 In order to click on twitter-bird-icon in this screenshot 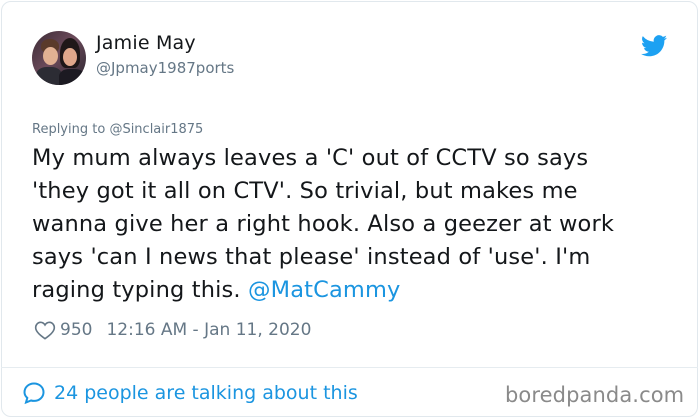, I will do `click(654, 46)`.